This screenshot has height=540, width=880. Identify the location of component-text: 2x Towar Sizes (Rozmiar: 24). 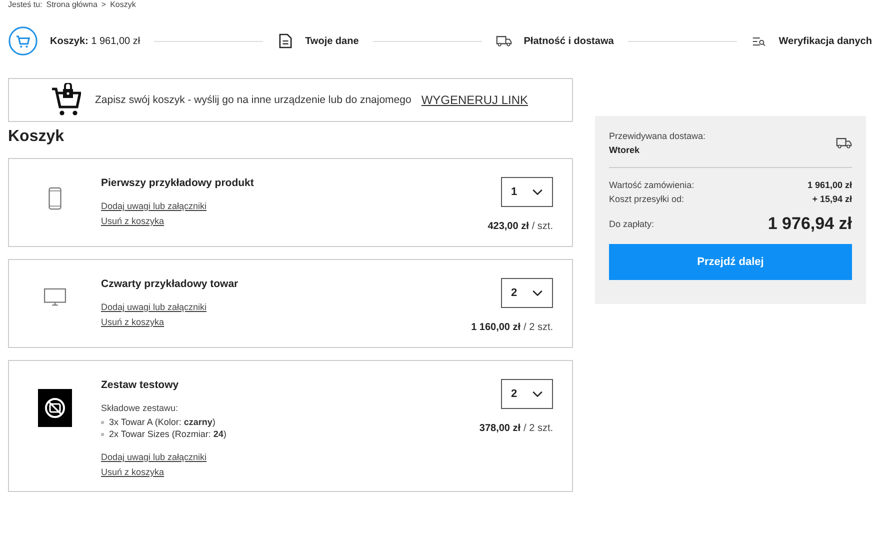
(167, 434).